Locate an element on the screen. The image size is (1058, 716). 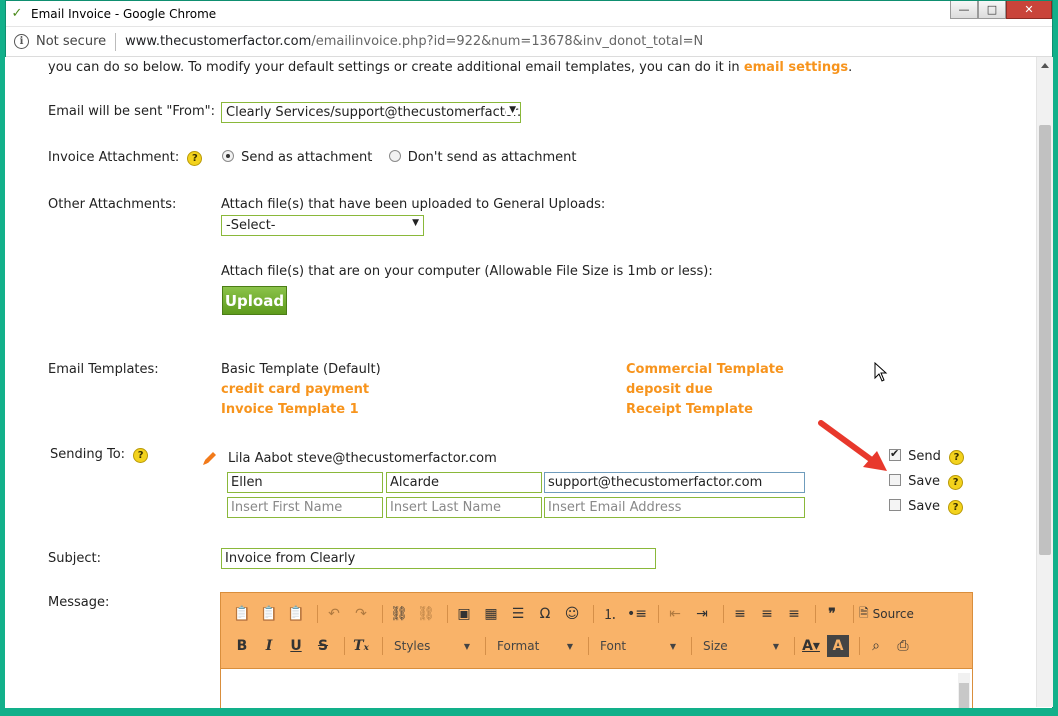
template-commercial: Commercial Template is located at coordinates (705, 369).